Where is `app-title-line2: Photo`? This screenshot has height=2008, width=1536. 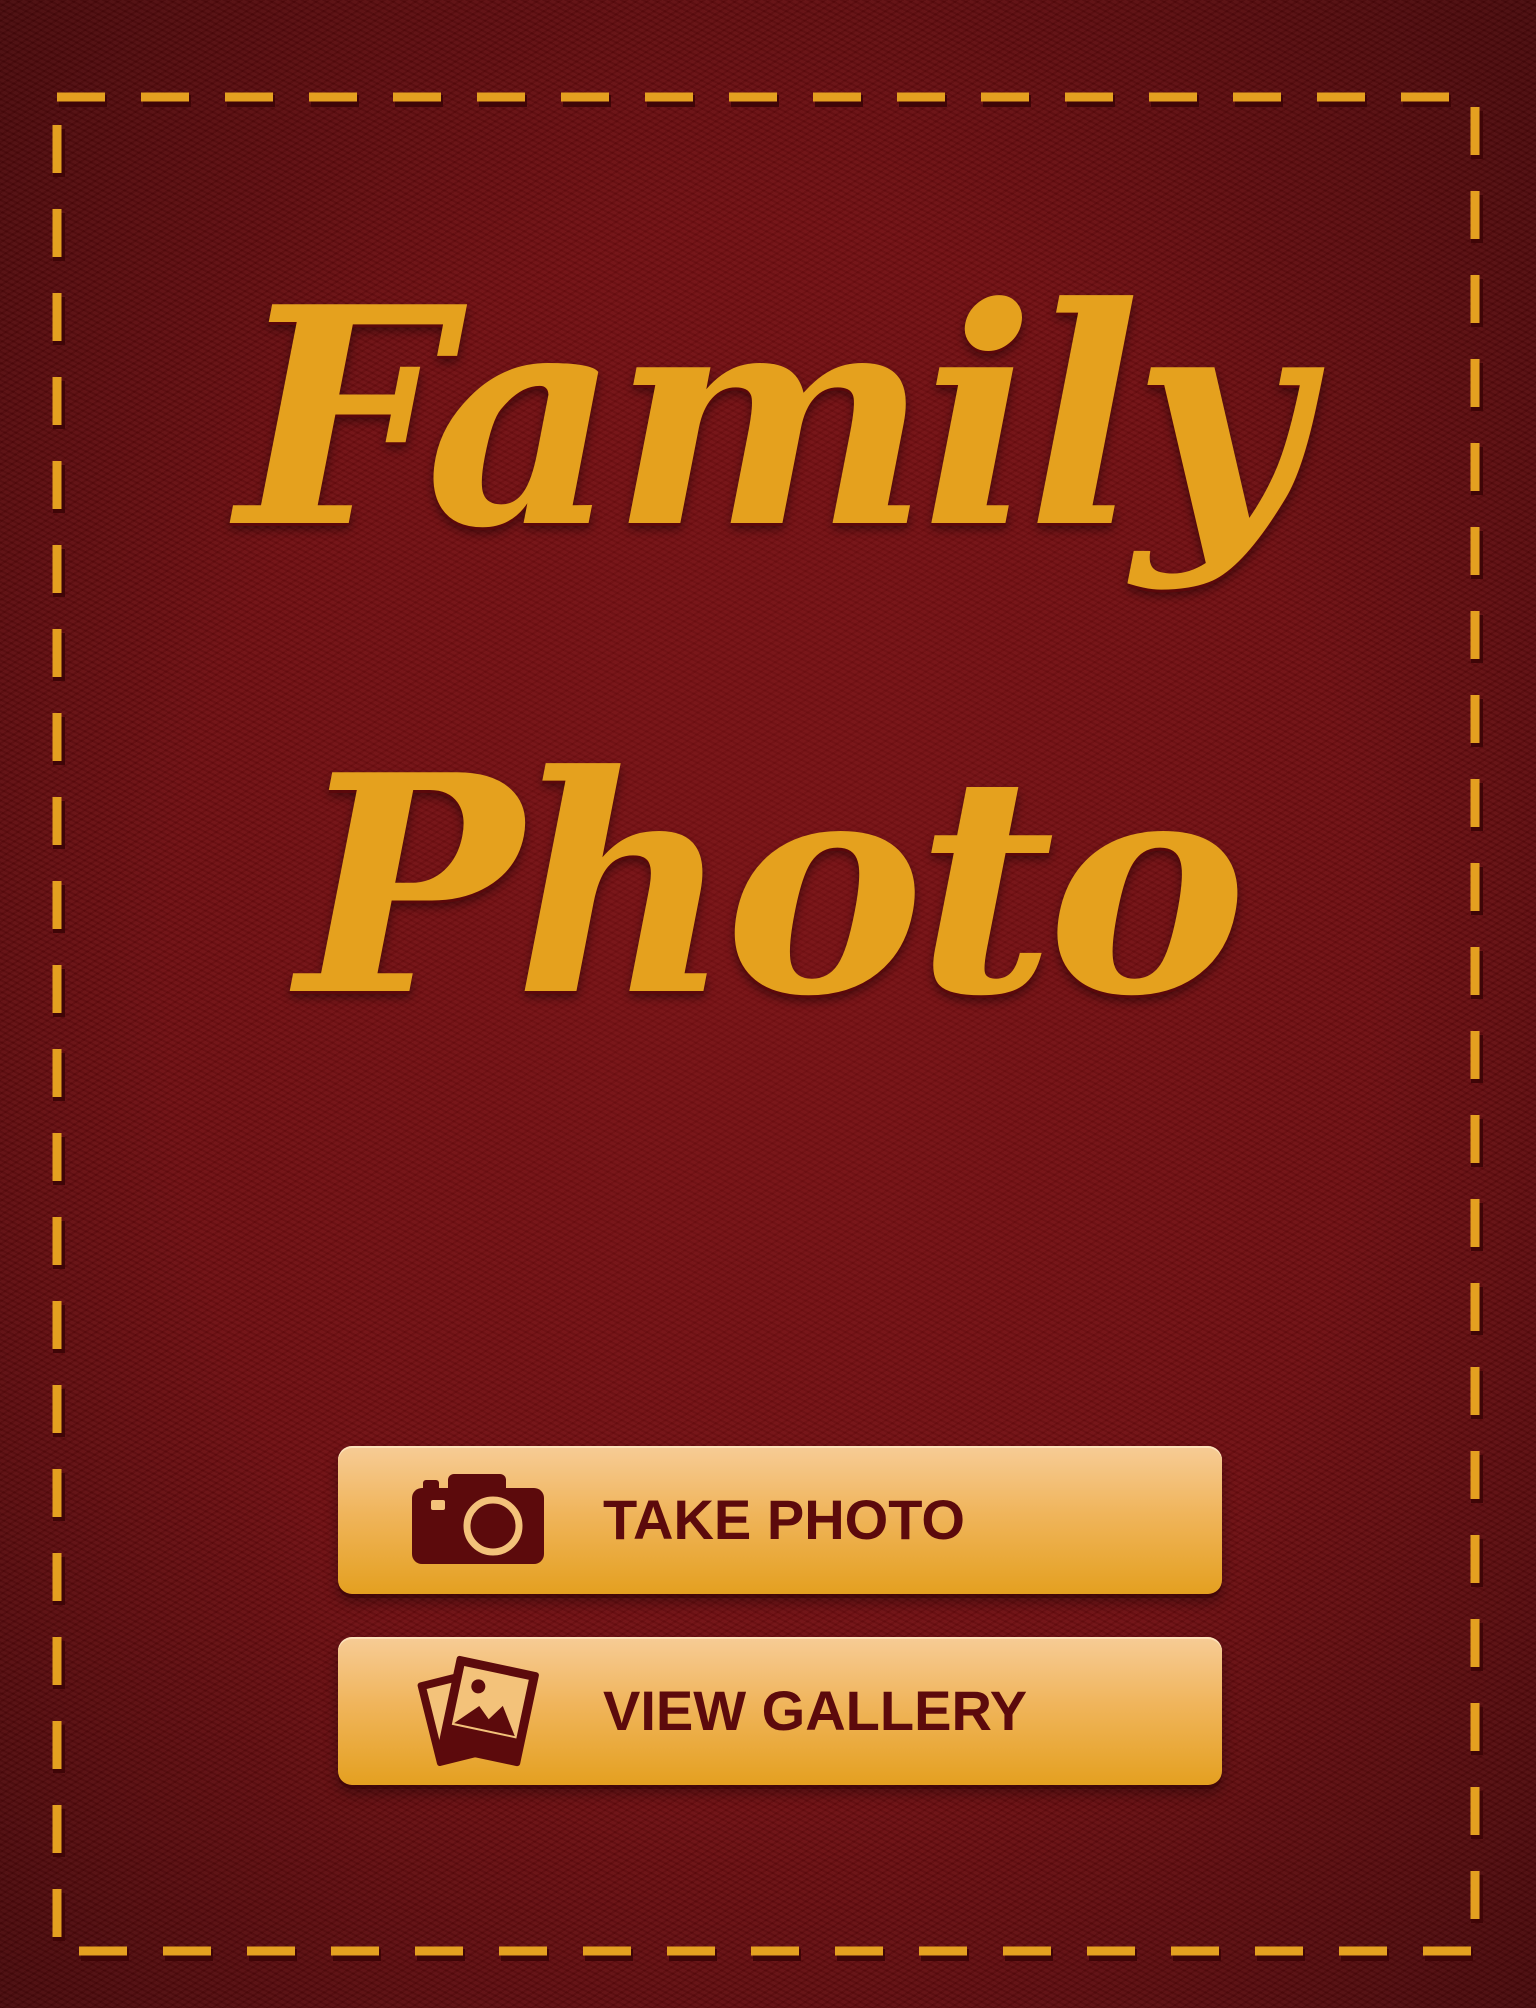 app-title-line2: Photo is located at coordinates (771, 885).